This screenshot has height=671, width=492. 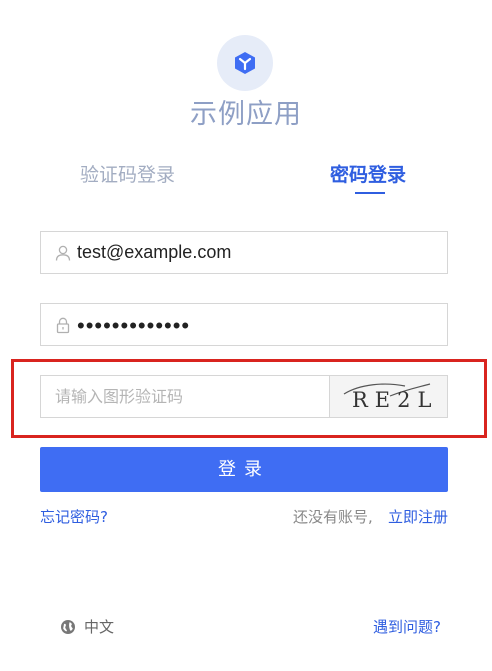 I want to click on register-link: 立即注册, so click(x=418, y=516).